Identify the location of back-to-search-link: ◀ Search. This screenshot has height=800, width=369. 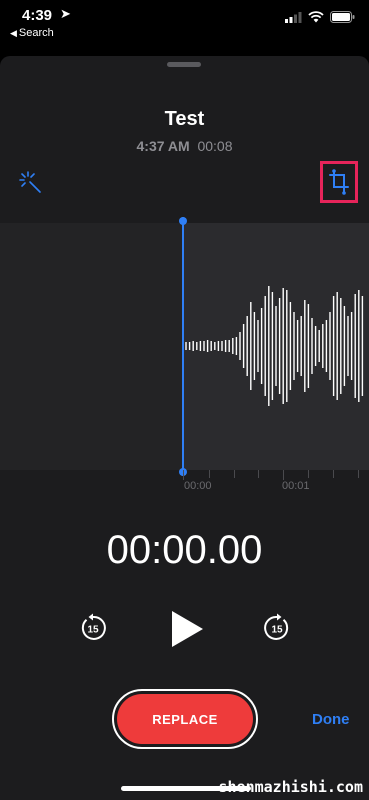
(32, 33).